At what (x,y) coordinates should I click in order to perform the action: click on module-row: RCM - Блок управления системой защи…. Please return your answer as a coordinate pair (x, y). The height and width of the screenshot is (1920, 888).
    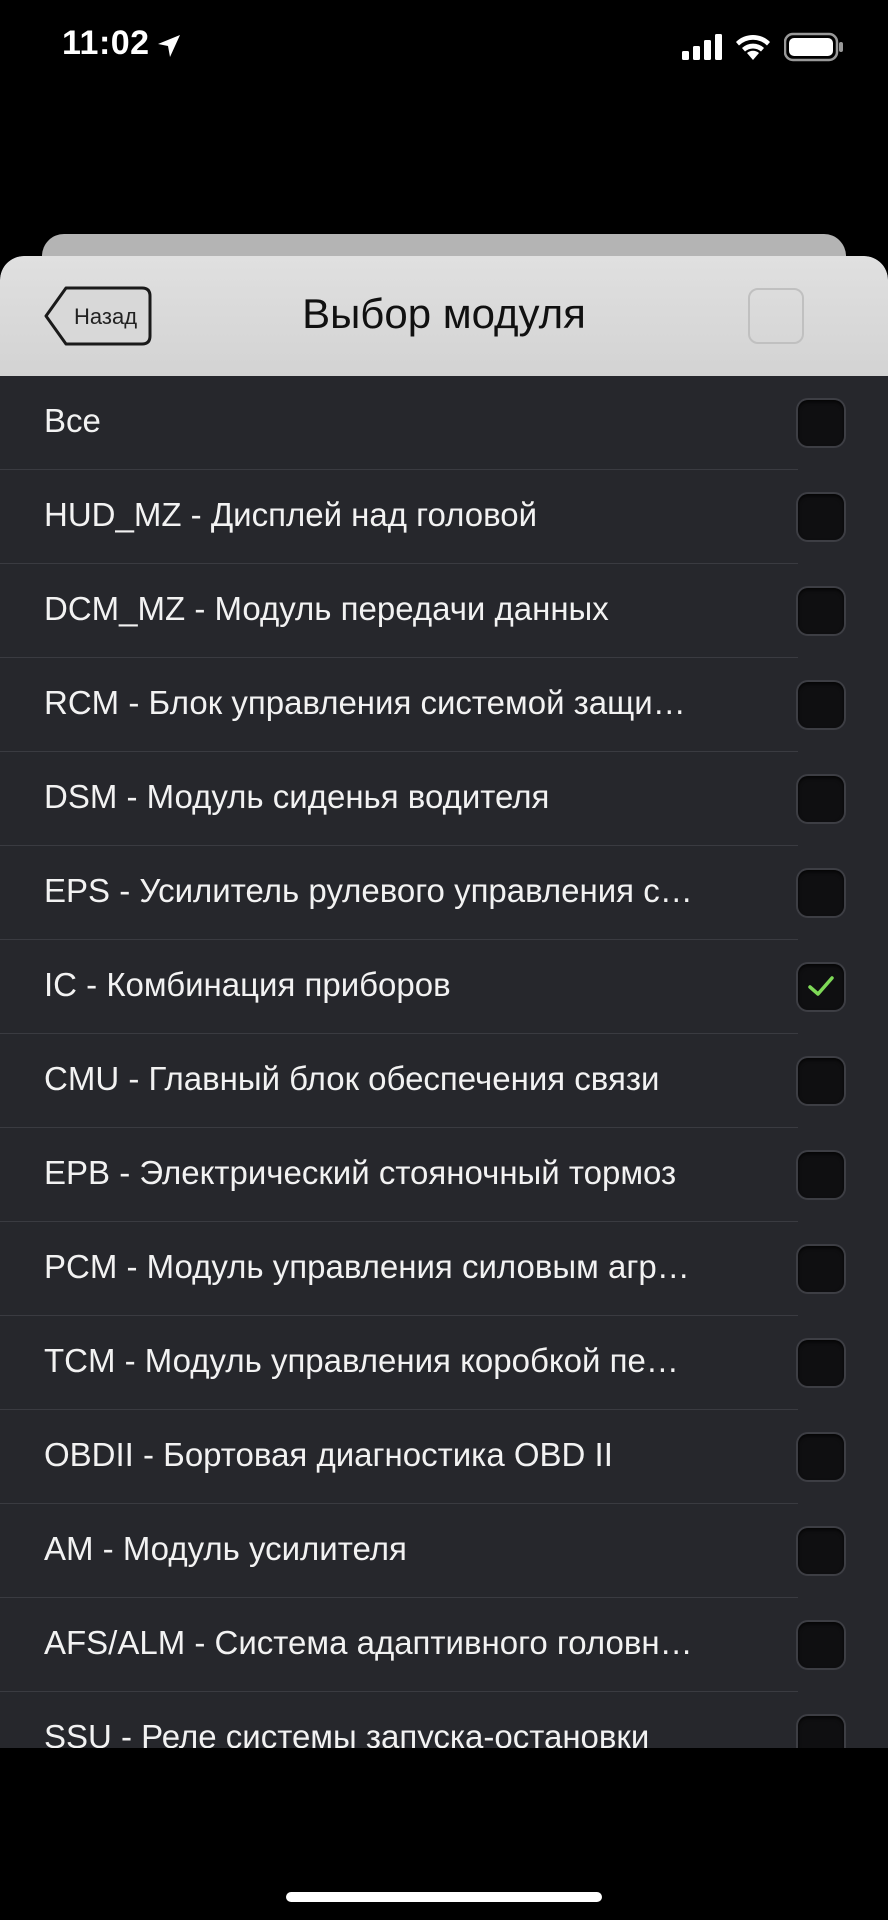
    Looking at the image, I should click on (444, 705).